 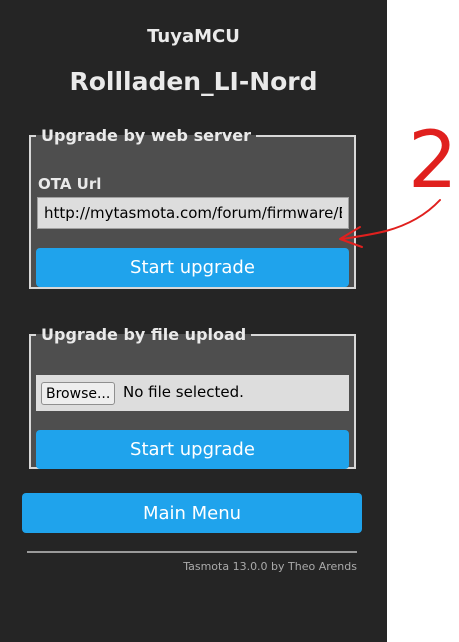 What do you see at coordinates (433, 161) in the screenshot?
I see `annotation-number: 2` at bounding box center [433, 161].